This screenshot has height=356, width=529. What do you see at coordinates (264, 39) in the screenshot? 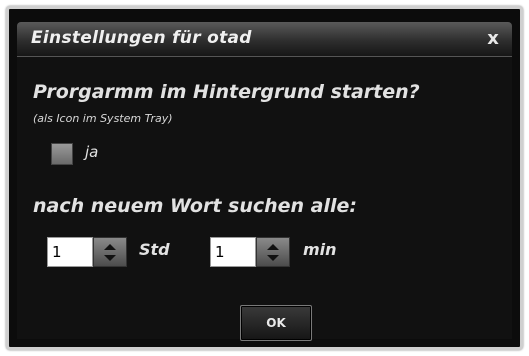
I see `title-bar: Einstellungen für otad x` at bounding box center [264, 39].